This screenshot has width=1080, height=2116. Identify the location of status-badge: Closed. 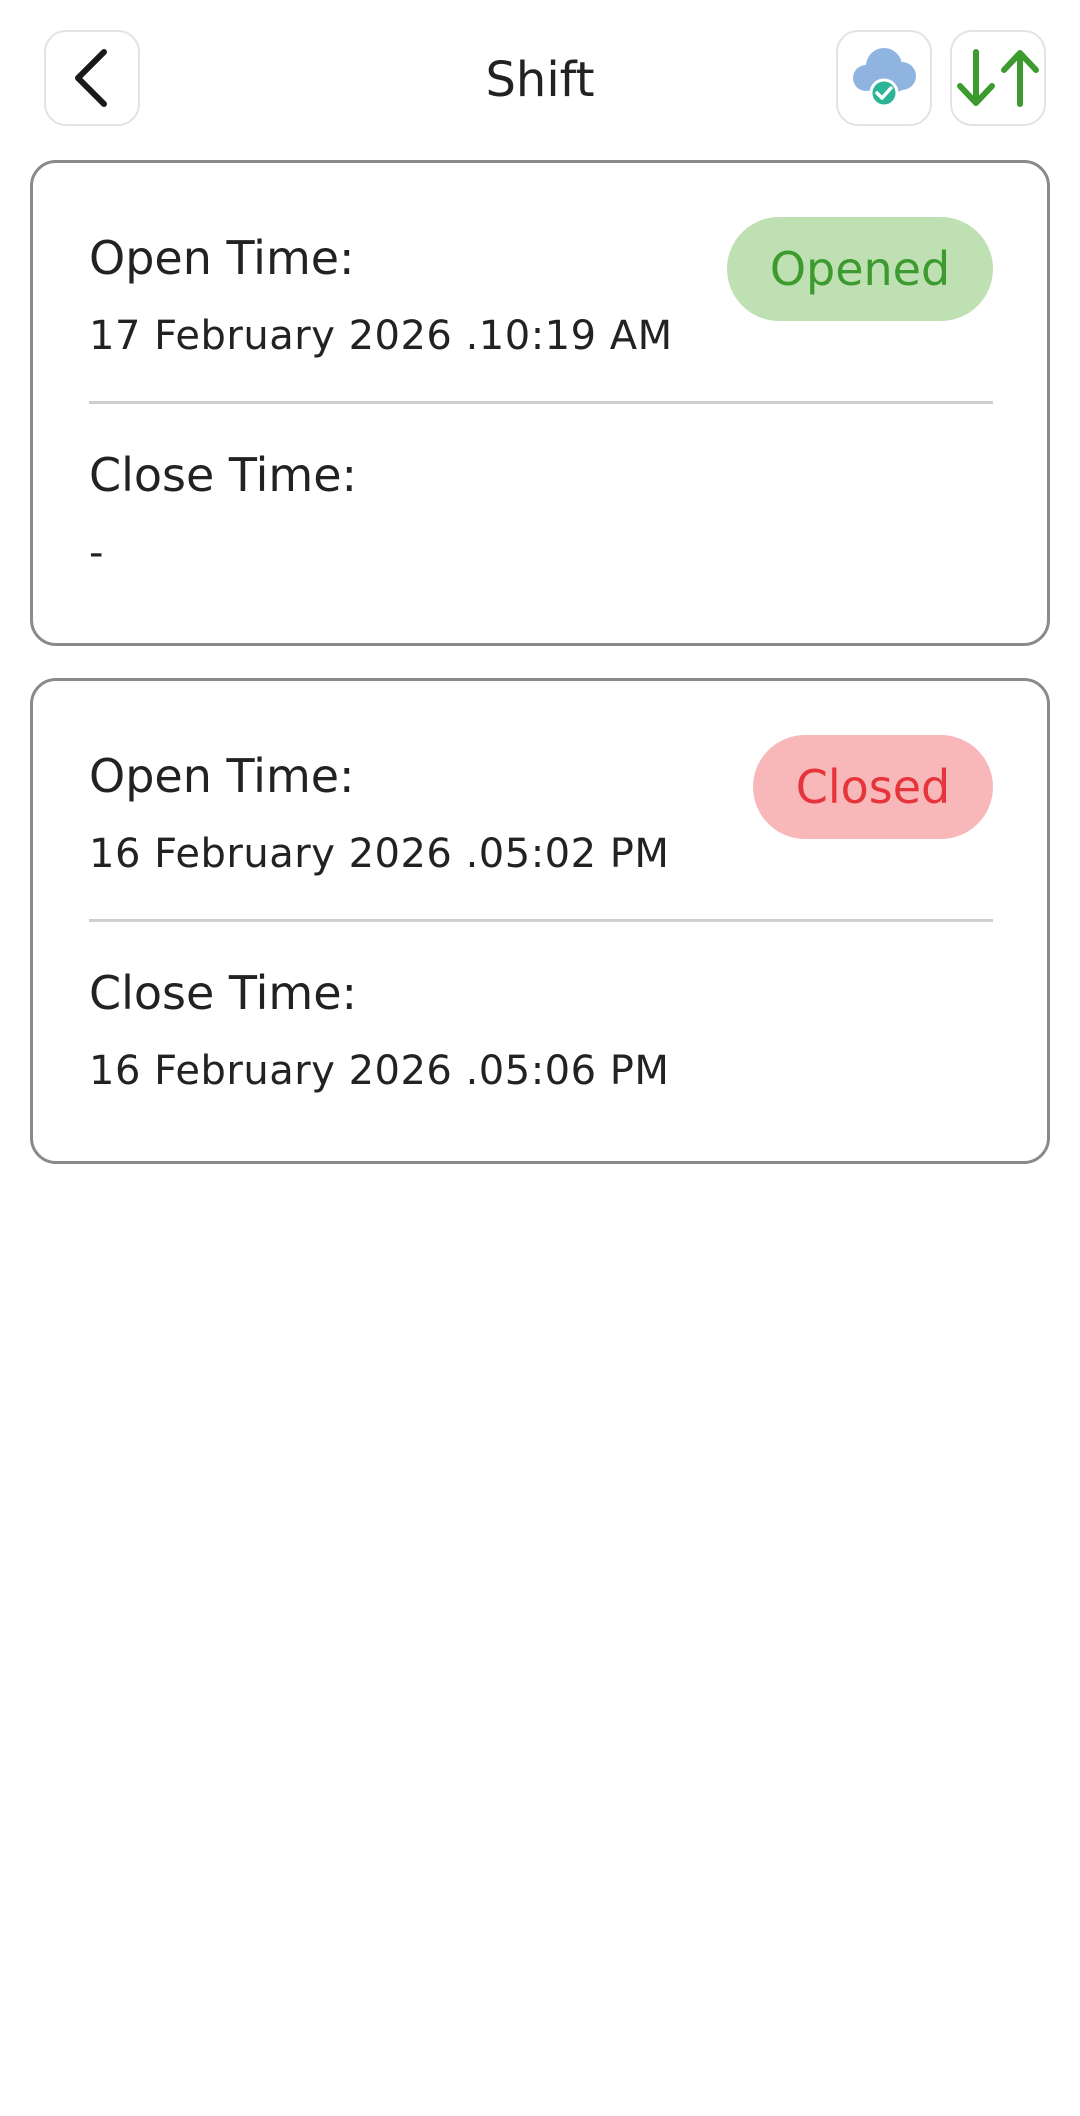
(873, 787).